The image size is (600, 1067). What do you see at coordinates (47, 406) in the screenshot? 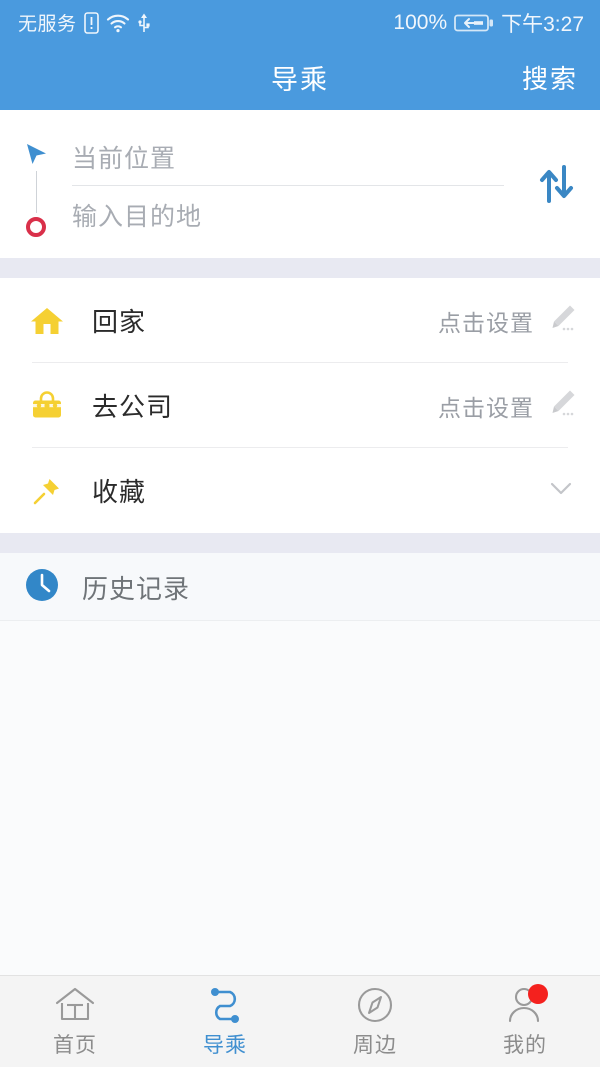
I see `briefcase-icon` at bounding box center [47, 406].